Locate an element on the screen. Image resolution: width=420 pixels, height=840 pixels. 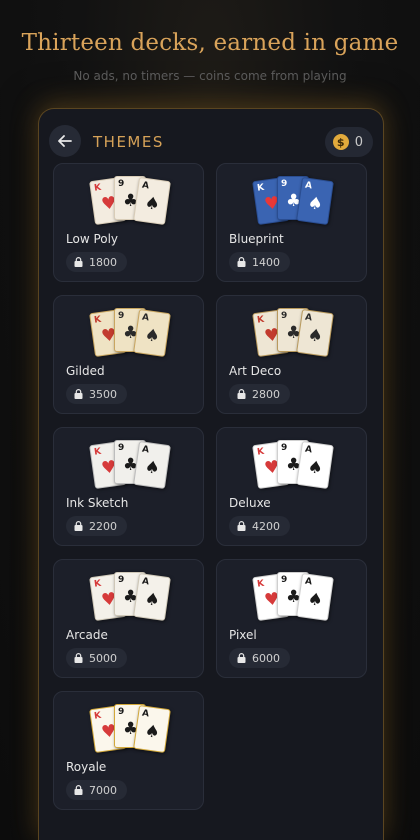
price-value: 7000 is located at coordinates (103, 790).